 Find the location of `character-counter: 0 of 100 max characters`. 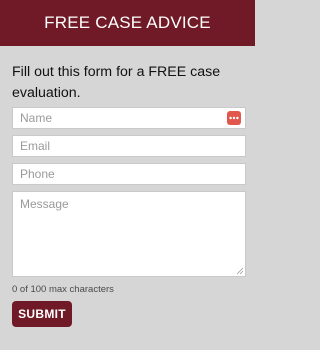

character-counter: 0 of 100 max characters is located at coordinates (63, 289).